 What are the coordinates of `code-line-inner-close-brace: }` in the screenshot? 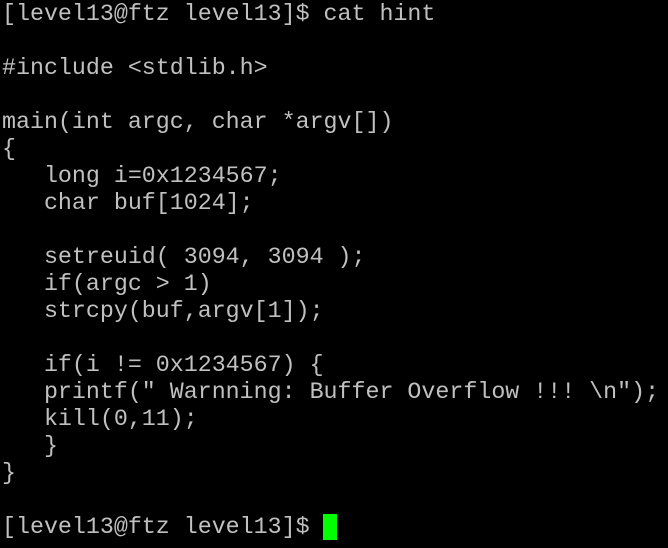 It's located at (30, 446).